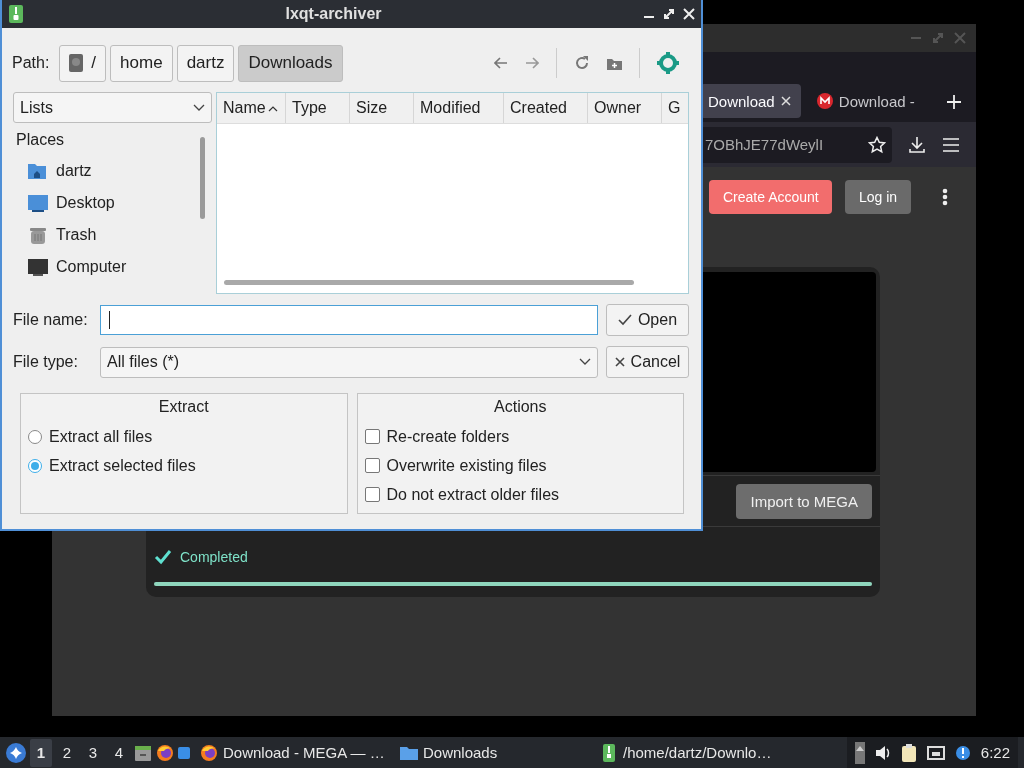  What do you see at coordinates (31, 63) in the screenshot?
I see `path-label: Path:` at bounding box center [31, 63].